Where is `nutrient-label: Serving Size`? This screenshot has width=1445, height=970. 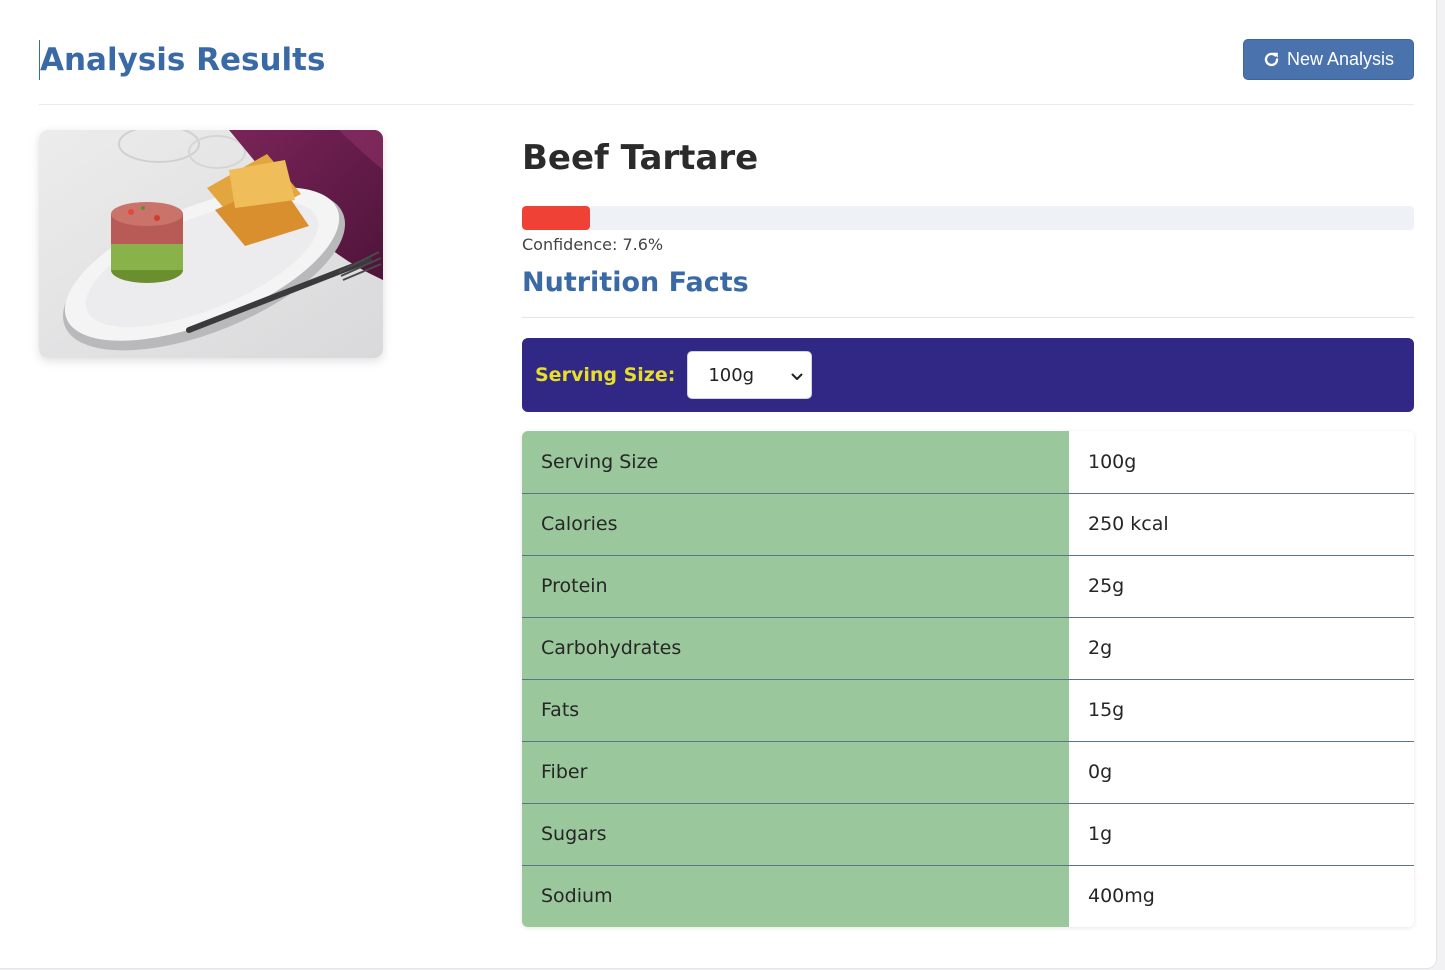 nutrient-label: Serving Size is located at coordinates (795, 462).